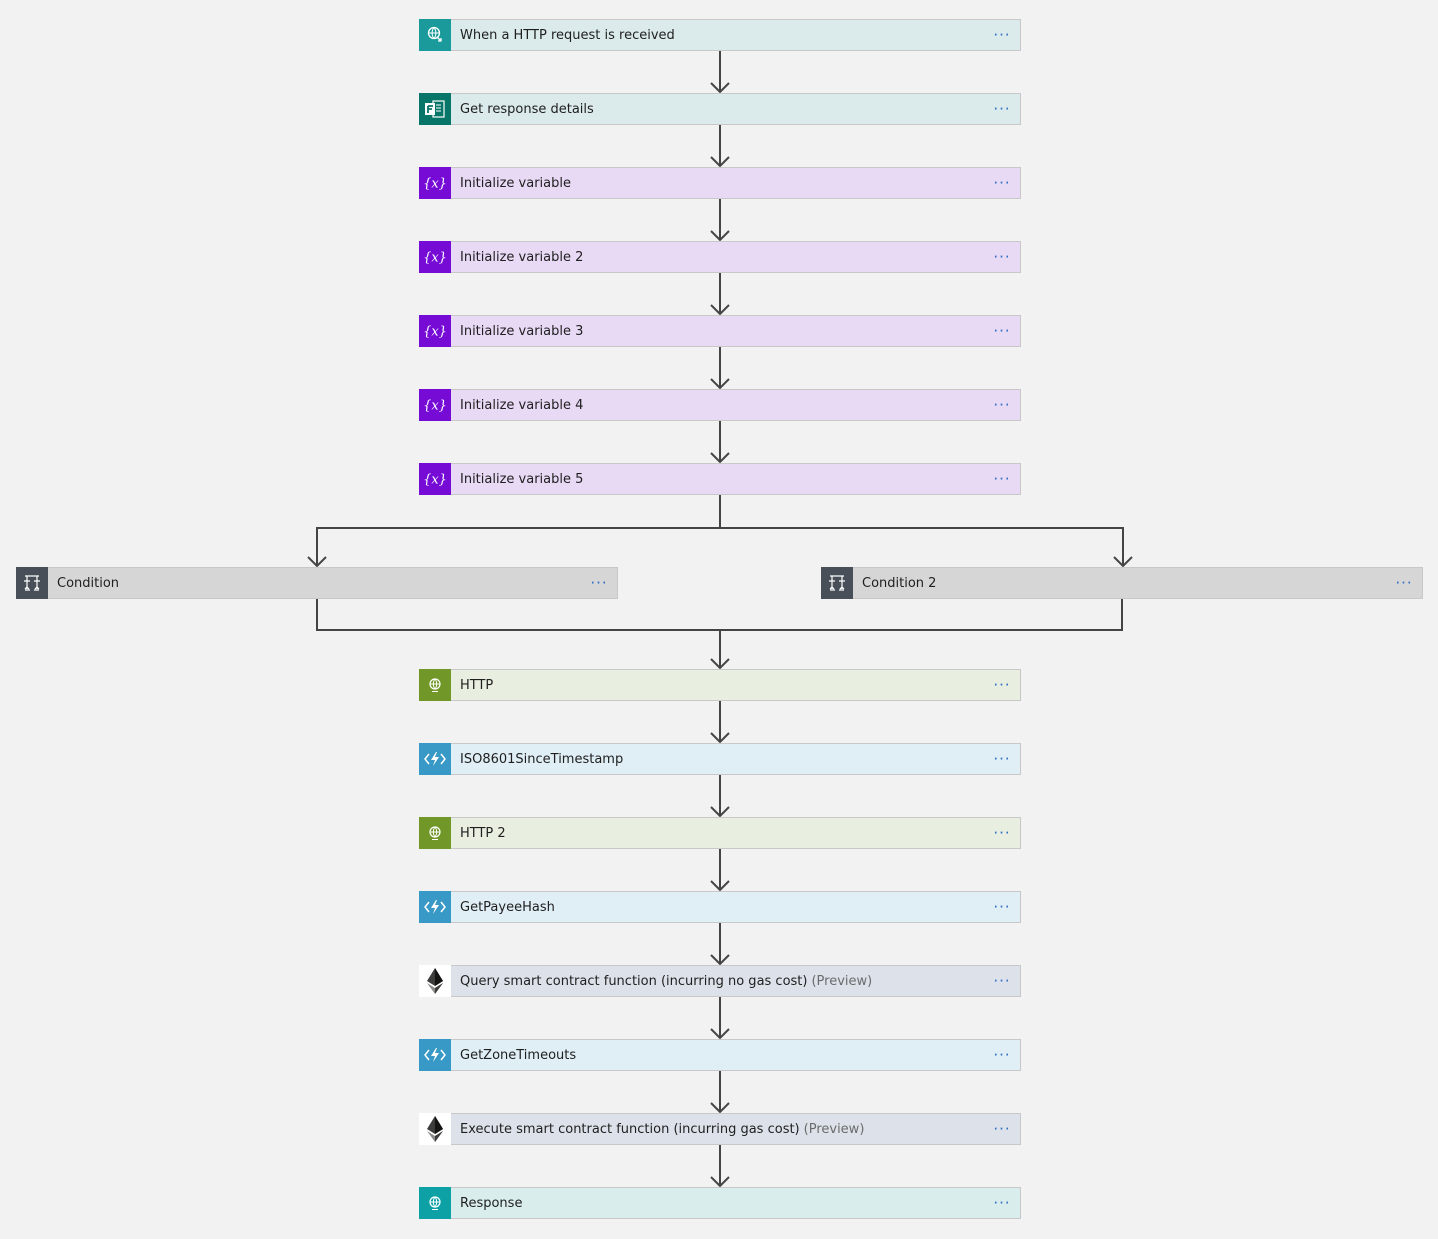 This screenshot has height=1239, width=1438. I want to click on step-title: Initialize variable 2, so click(522, 257).